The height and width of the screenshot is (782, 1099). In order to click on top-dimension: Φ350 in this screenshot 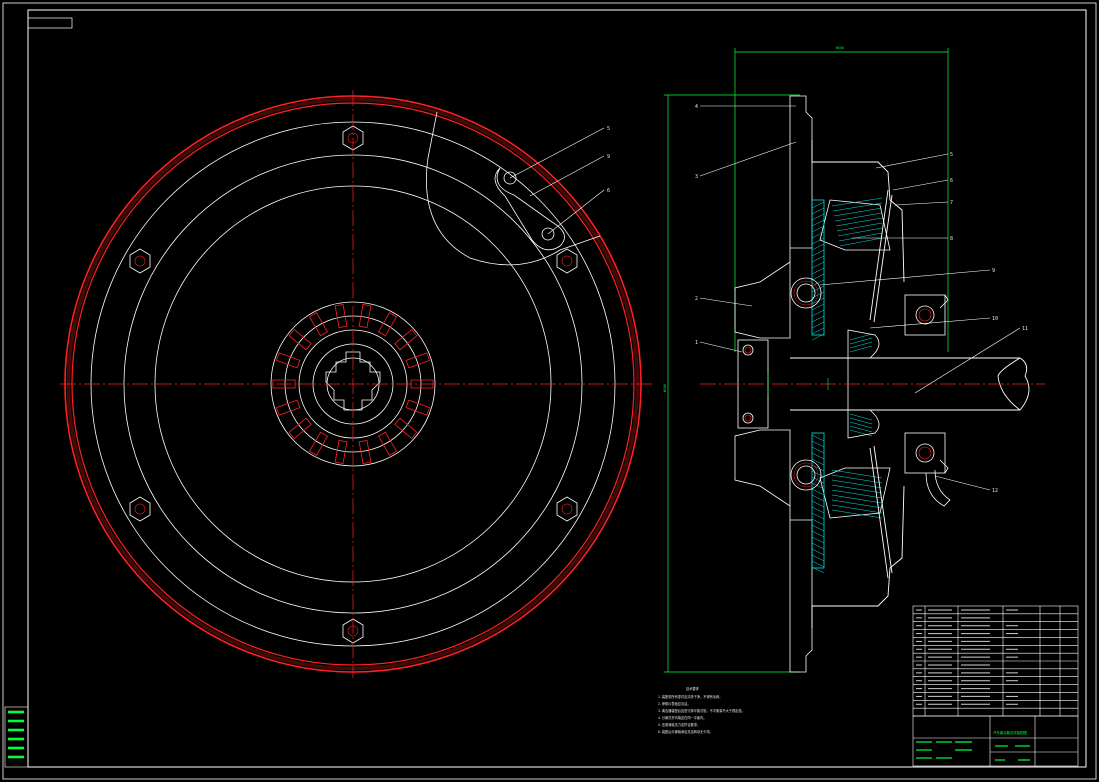, I will do `click(840, 48)`.